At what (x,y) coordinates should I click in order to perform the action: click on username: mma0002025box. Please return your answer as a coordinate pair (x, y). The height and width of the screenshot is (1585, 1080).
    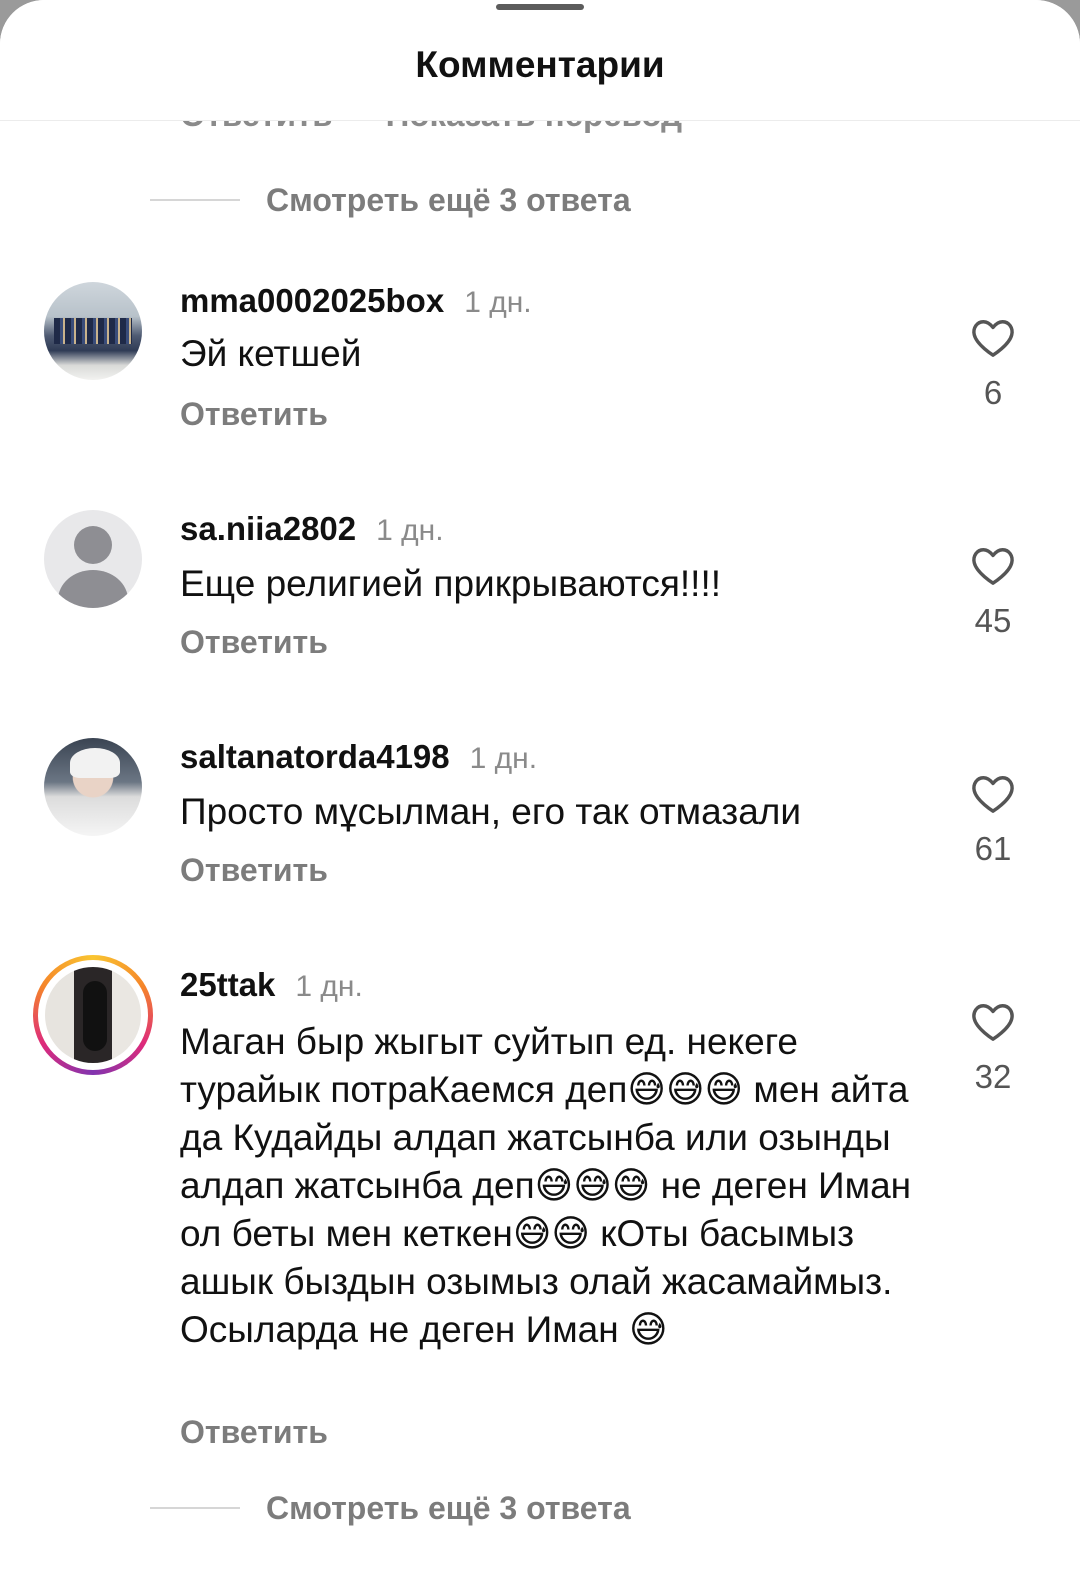
    Looking at the image, I should click on (312, 301).